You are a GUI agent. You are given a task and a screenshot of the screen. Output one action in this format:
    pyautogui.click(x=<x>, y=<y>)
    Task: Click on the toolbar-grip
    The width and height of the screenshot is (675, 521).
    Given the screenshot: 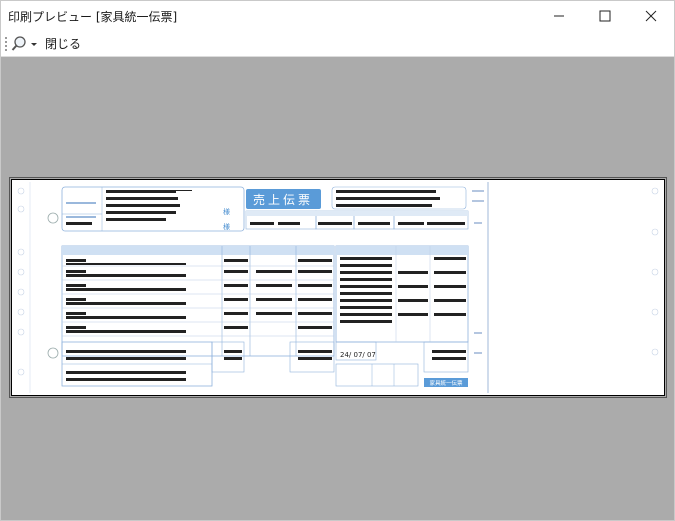 What is the action you would take?
    pyautogui.click(x=6, y=44)
    